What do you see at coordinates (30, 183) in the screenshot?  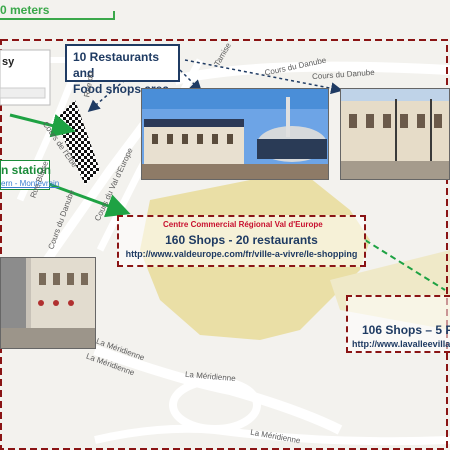 I see `station-links: ern - Montevrain` at bounding box center [30, 183].